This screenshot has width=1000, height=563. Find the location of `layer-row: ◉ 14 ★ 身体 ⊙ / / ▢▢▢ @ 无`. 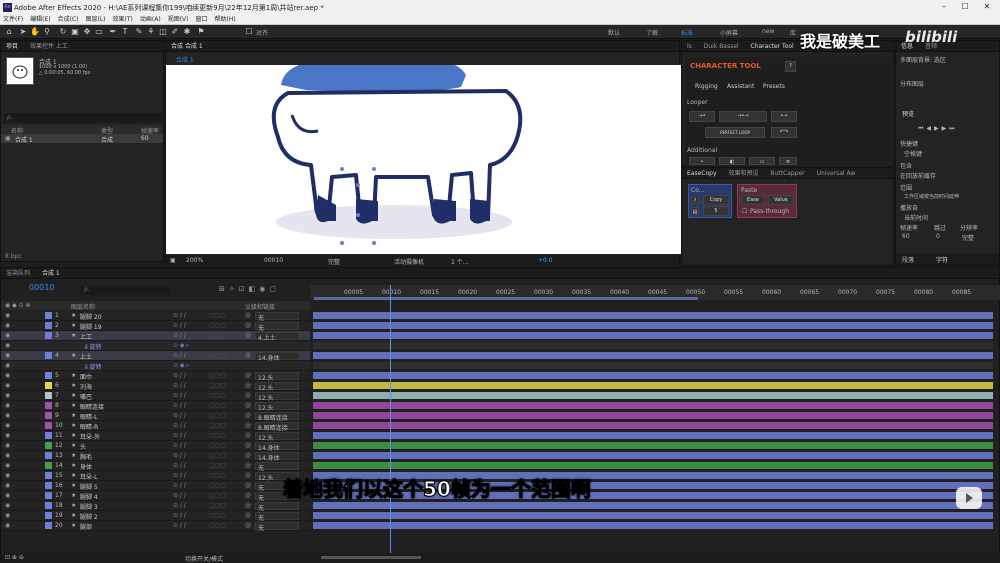

layer-row: ◉ 14 ★ 身体 ⊙ / / ▢▢▢ @ 无 is located at coordinates (155, 466).